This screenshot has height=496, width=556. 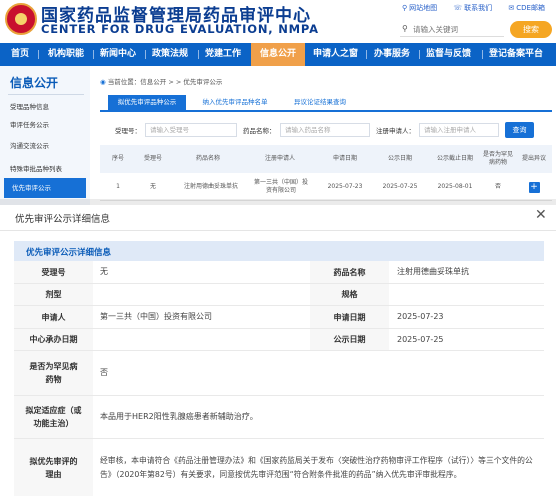 What do you see at coordinates (459, 130) in the screenshot?
I see `applicant-input: 请输入注册申请人` at bounding box center [459, 130].